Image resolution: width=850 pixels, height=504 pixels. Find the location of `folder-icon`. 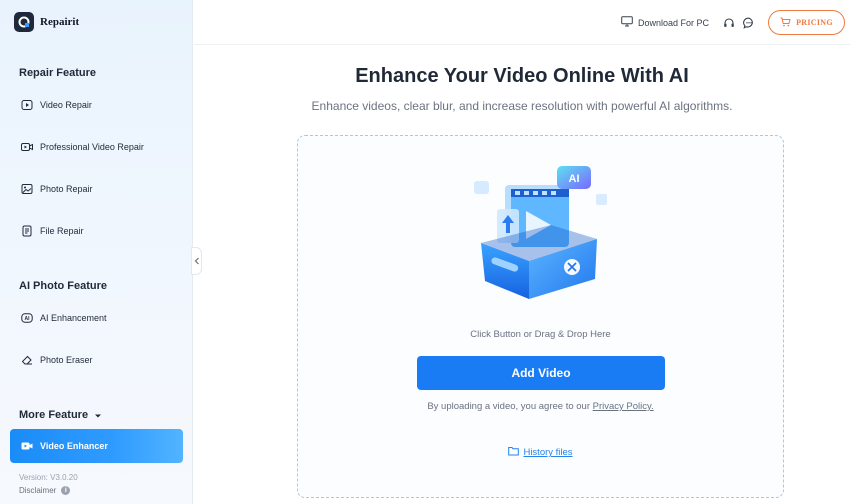

folder-icon is located at coordinates (514, 452).